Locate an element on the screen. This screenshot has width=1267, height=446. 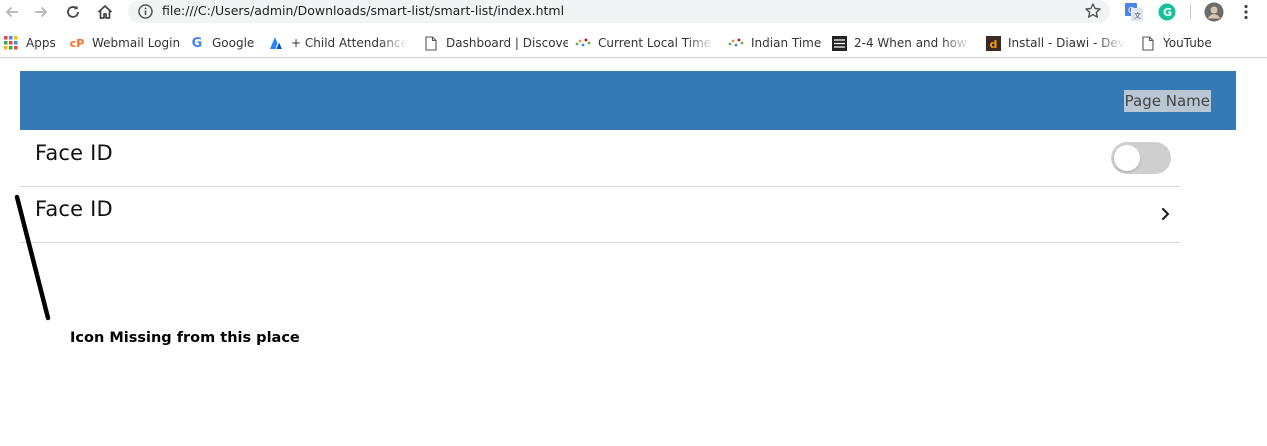
profile-avatar is located at coordinates (1214, 12).